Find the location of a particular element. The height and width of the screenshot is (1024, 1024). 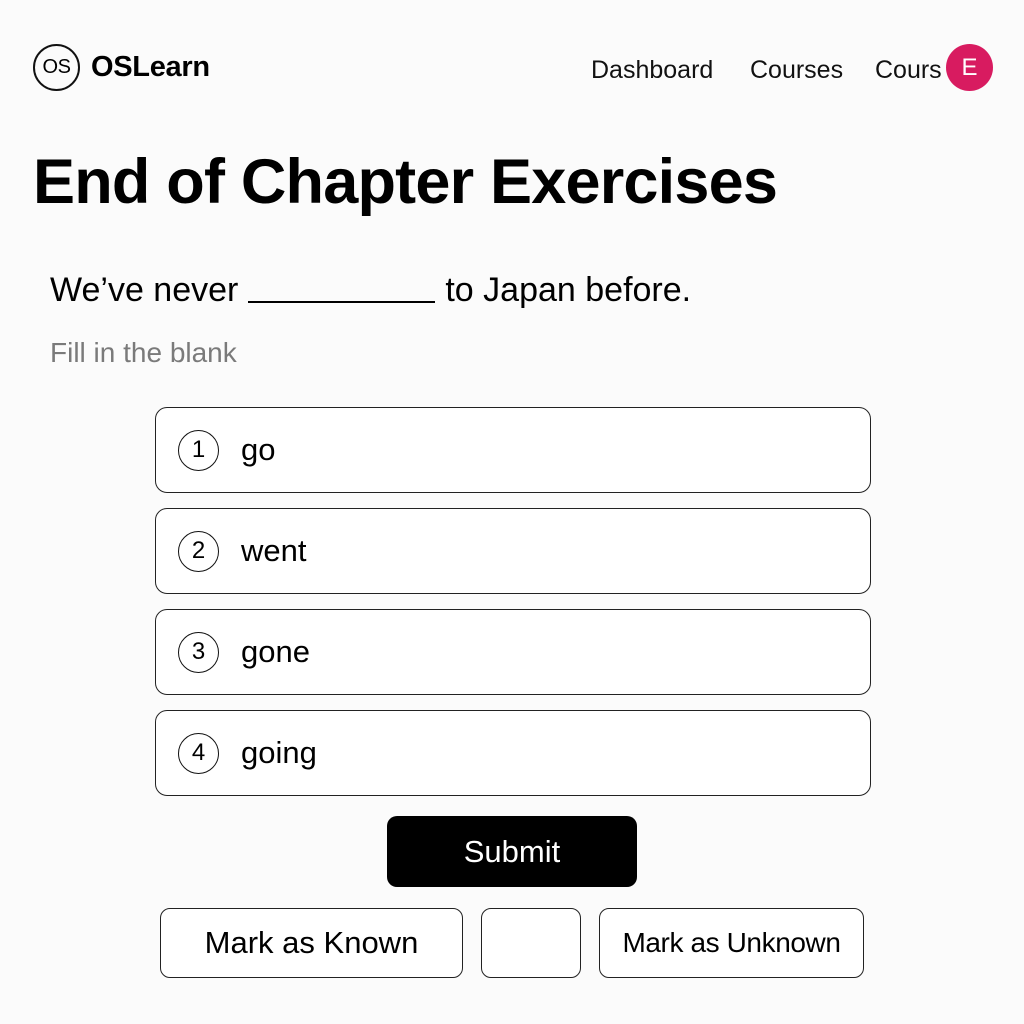

blank-button is located at coordinates (531, 943).